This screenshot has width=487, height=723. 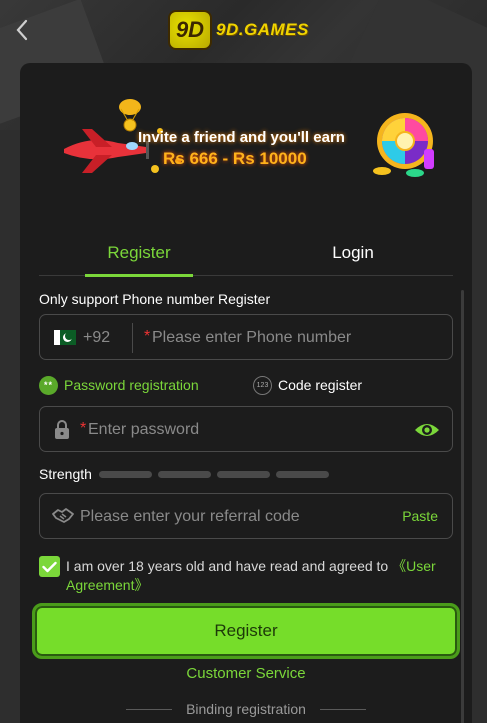 What do you see at coordinates (246, 673) in the screenshot?
I see `customer-service-link: Customer Service` at bounding box center [246, 673].